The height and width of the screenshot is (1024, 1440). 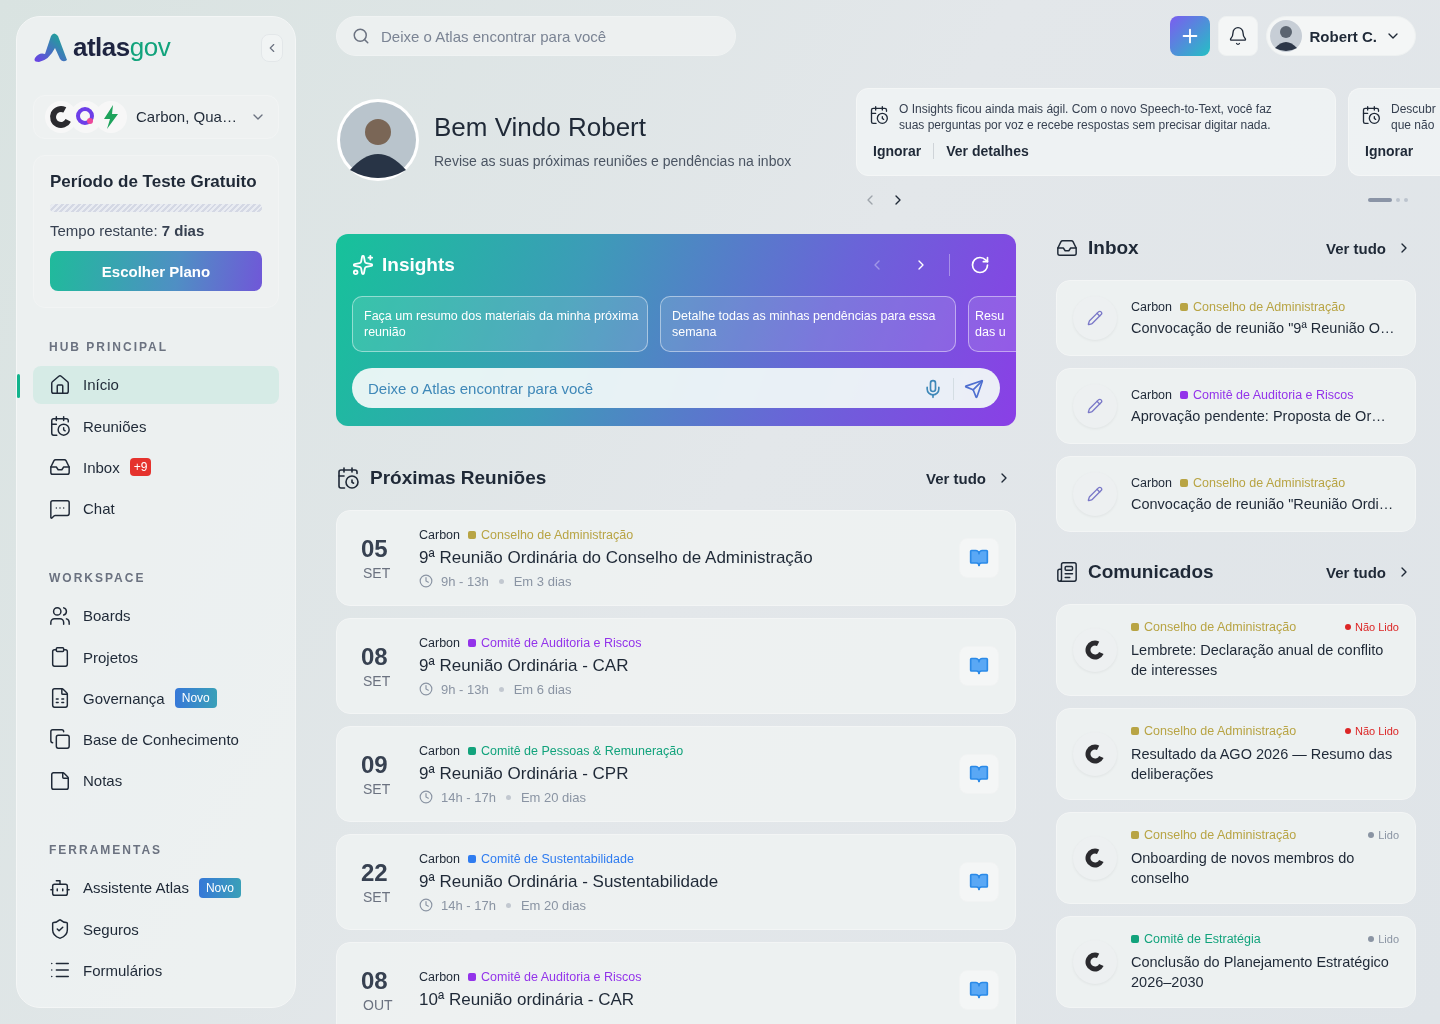 I want to click on users-icon, so click(x=60, y=615).